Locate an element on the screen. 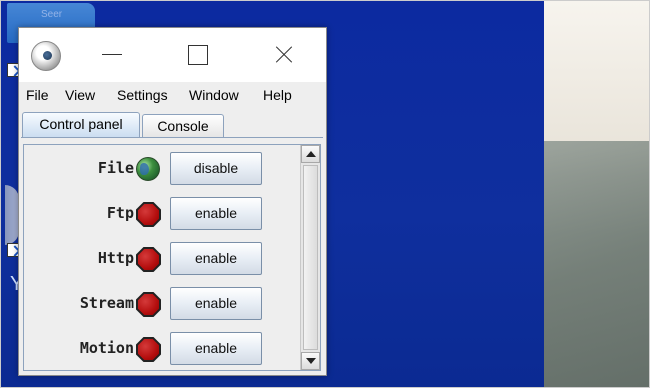 The image size is (650, 388). menu-bar: File View Settings Window Help is located at coordinates (172, 96).